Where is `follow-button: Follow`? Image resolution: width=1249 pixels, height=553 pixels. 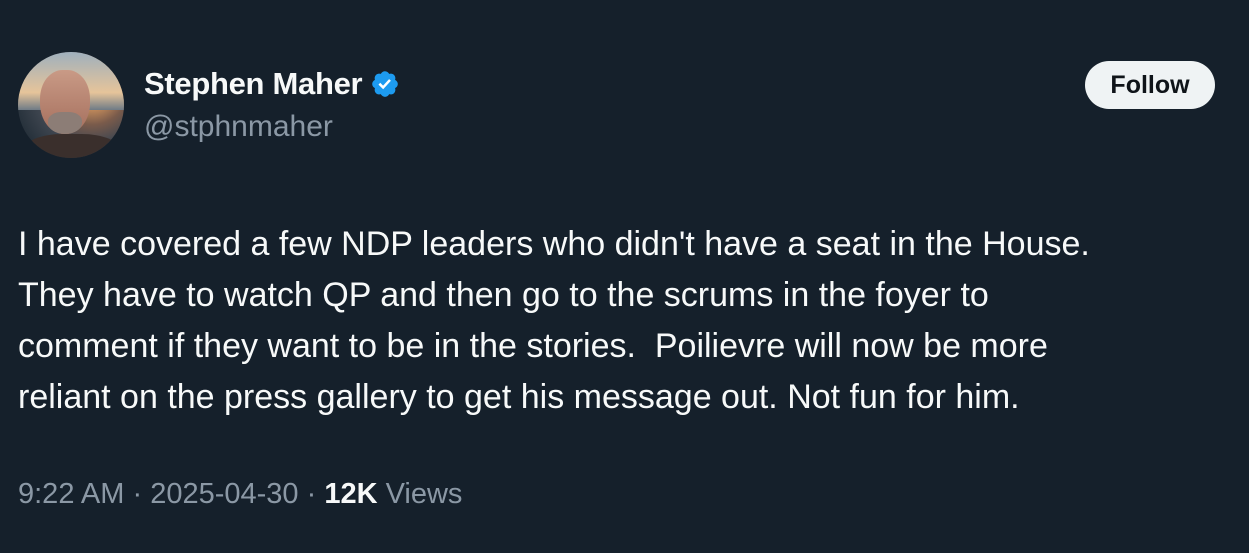
follow-button: Follow is located at coordinates (1150, 85).